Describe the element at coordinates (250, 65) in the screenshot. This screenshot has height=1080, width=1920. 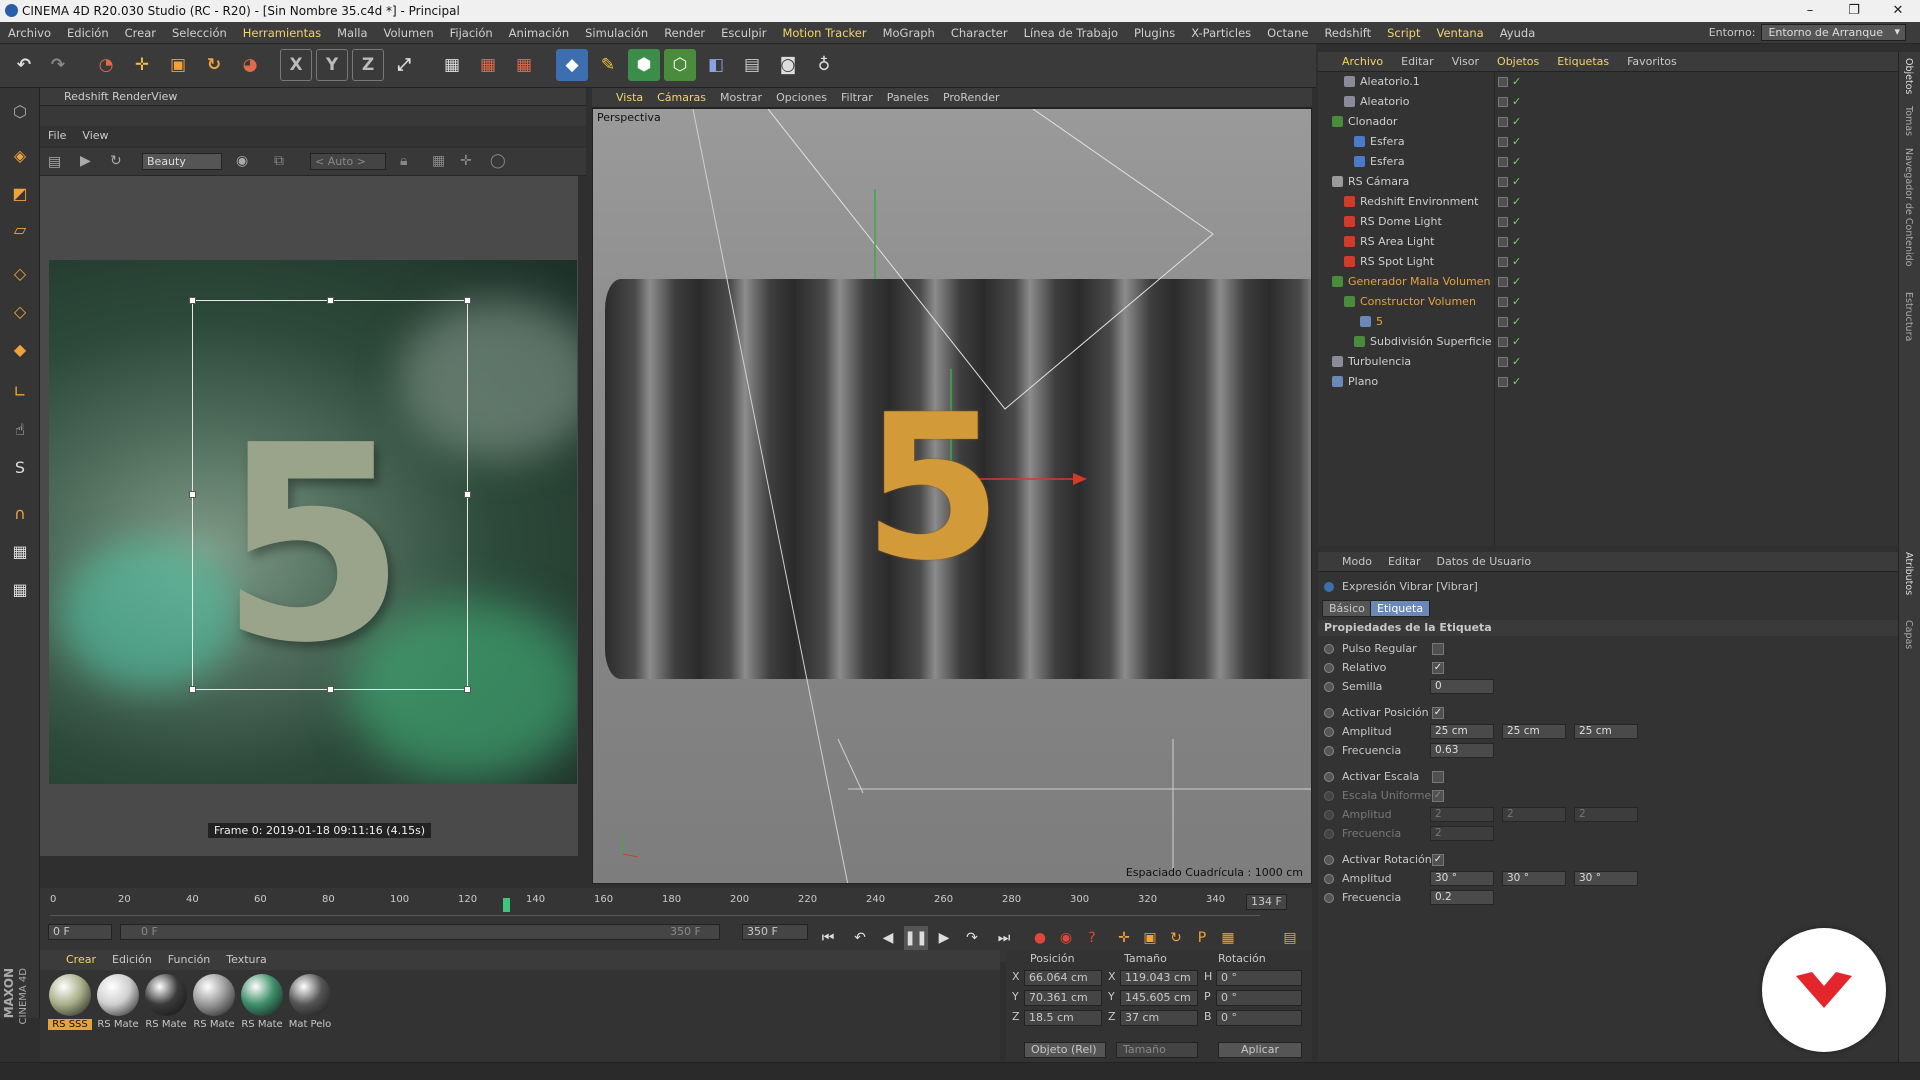
I see `recent-tools-icon: ◕` at that location.